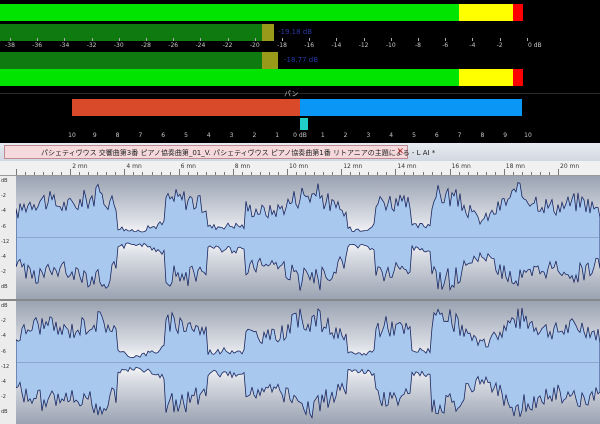 Image resolution: width=600 pixels, height=424 pixels. What do you see at coordinates (301, 60) in the screenshot?
I see `right-db-readout: -18.77 dB` at bounding box center [301, 60].